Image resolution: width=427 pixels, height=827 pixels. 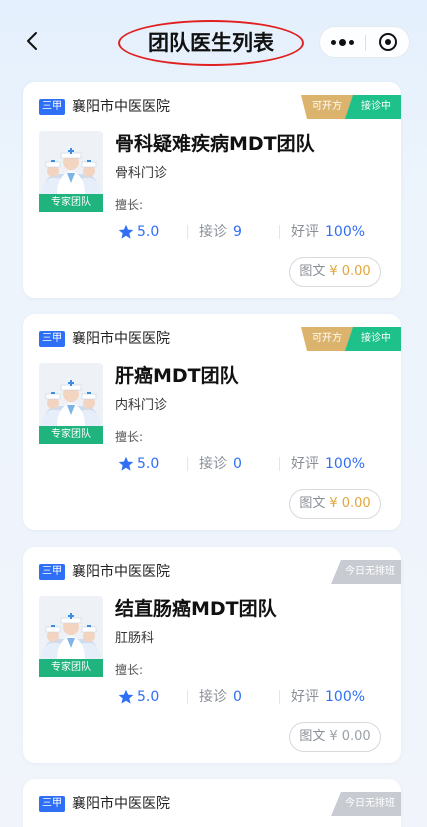 What do you see at coordinates (215, 144) in the screenshot?
I see `team-name: 骨科疑难疾病MDT团队` at bounding box center [215, 144].